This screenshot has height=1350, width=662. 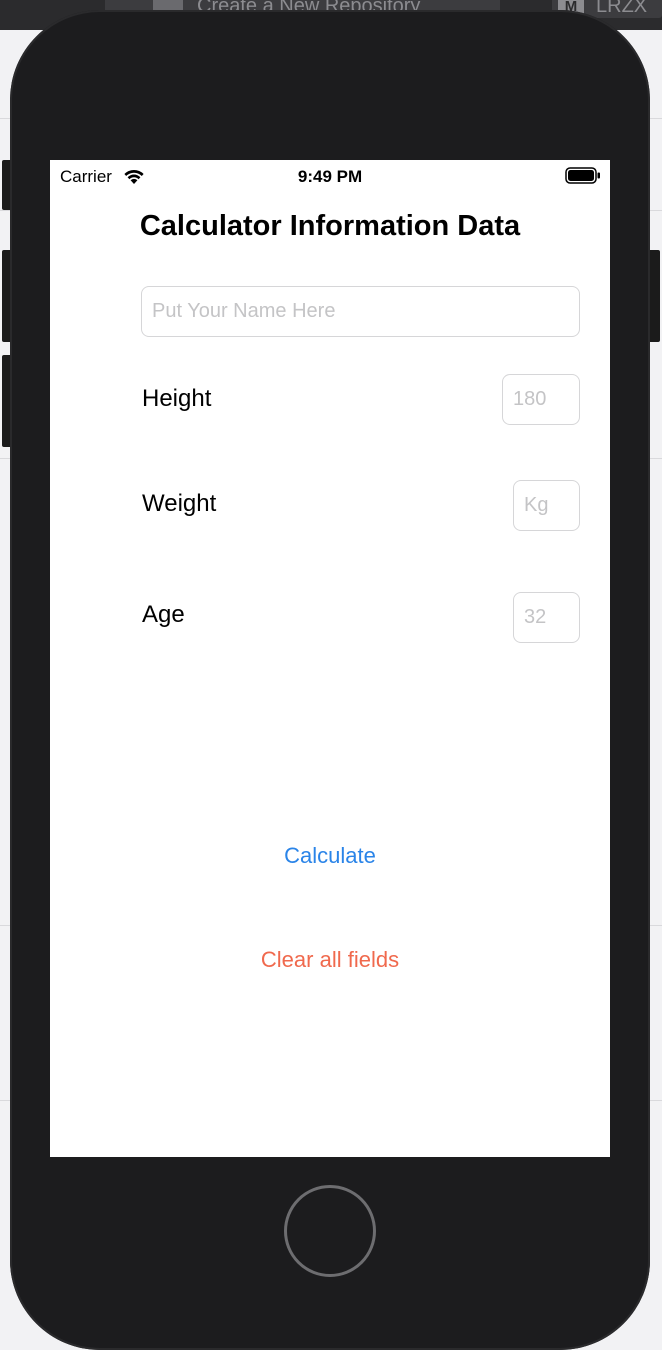 I want to click on battery-icon, so click(x=582, y=175).